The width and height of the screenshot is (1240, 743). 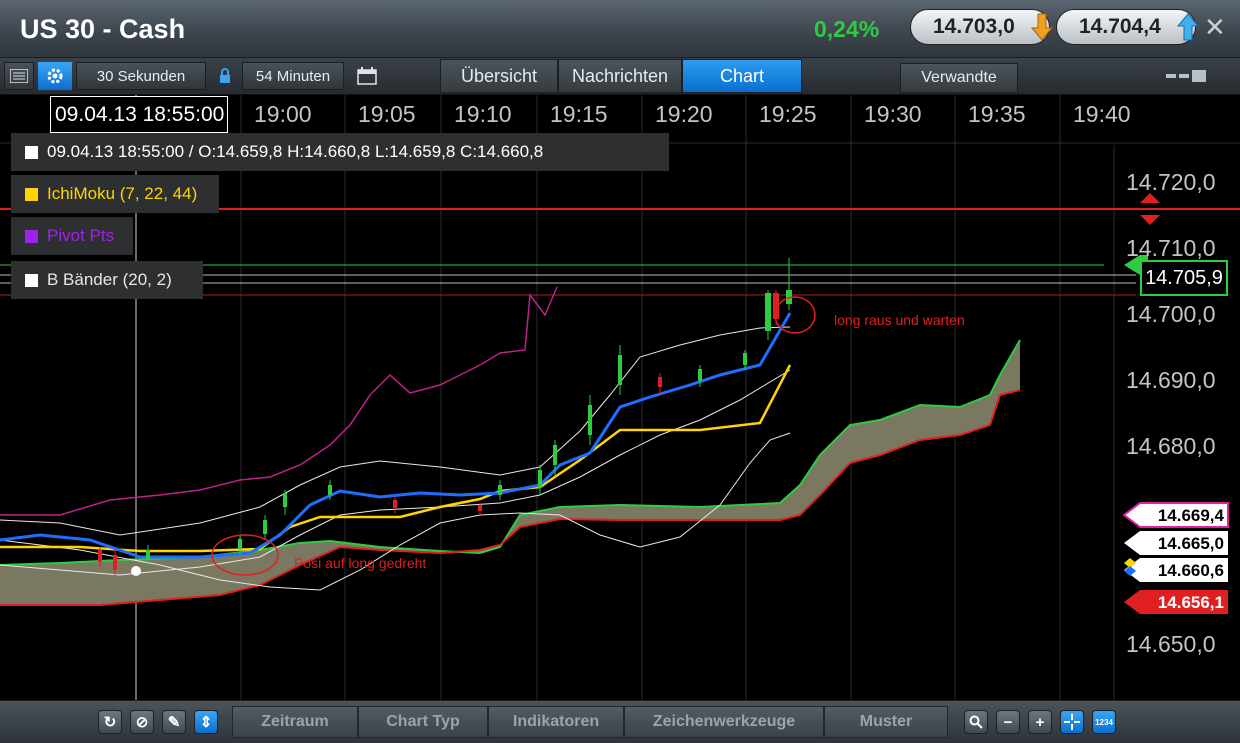 I want to click on price-label: 14.690,0, so click(x=1171, y=380).